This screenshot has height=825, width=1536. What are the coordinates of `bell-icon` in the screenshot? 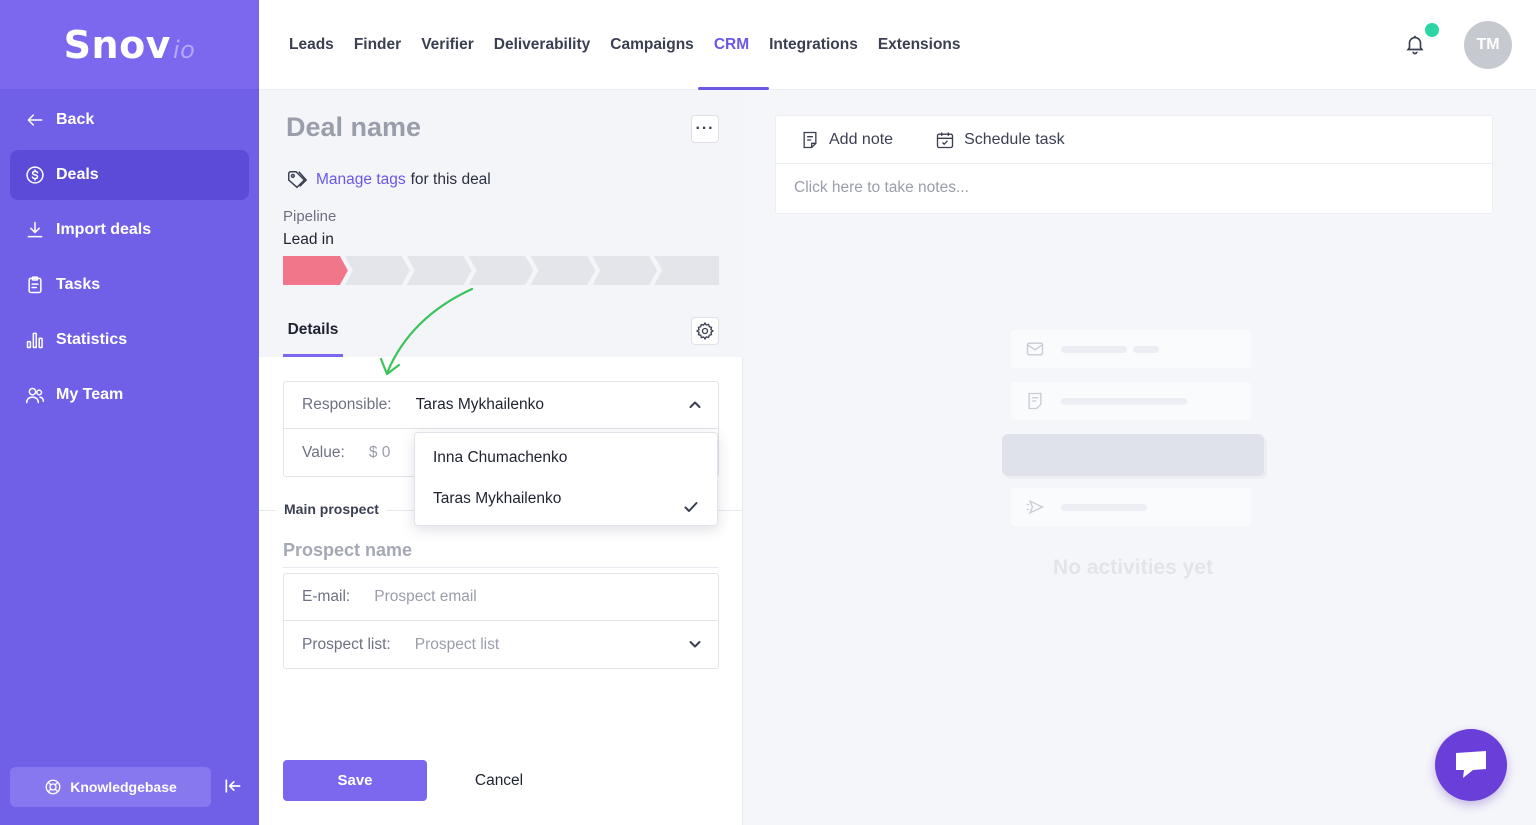 It's located at (1415, 45).